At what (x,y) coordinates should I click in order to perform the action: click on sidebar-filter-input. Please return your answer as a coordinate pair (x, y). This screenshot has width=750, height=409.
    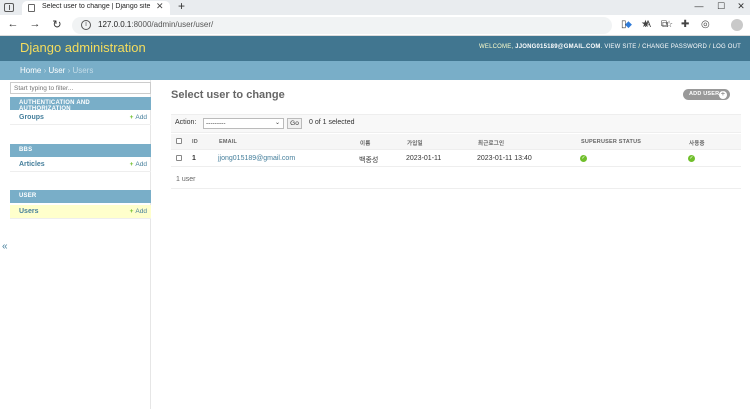
    Looking at the image, I should click on (80, 88).